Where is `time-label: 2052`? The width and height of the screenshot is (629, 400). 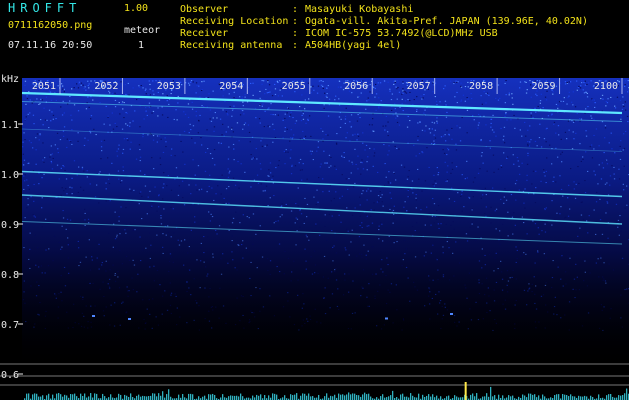
time-label: 2052 is located at coordinates (106, 86).